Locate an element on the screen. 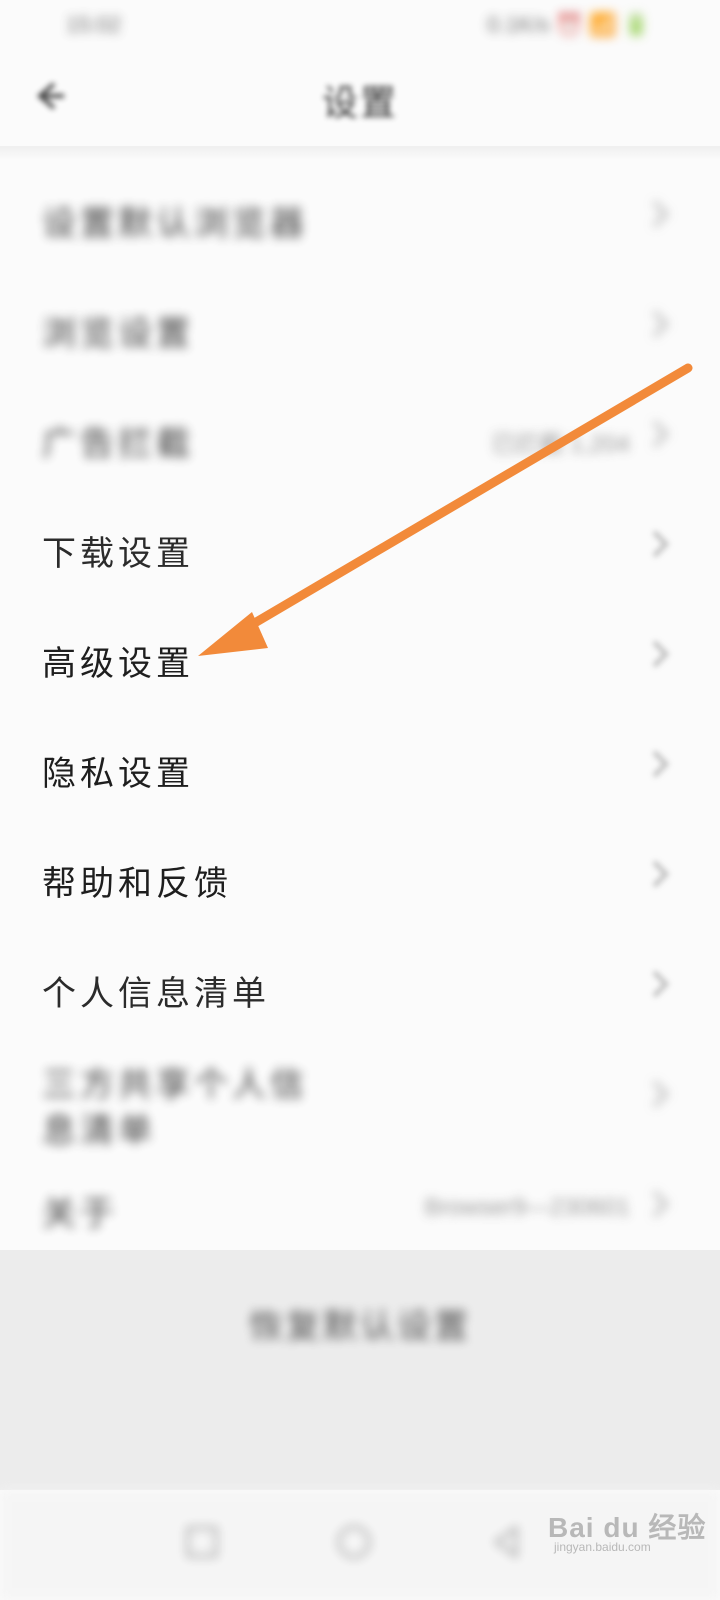  settings-item-privacy: 隐私设置 is located at coordinates (360, 765).